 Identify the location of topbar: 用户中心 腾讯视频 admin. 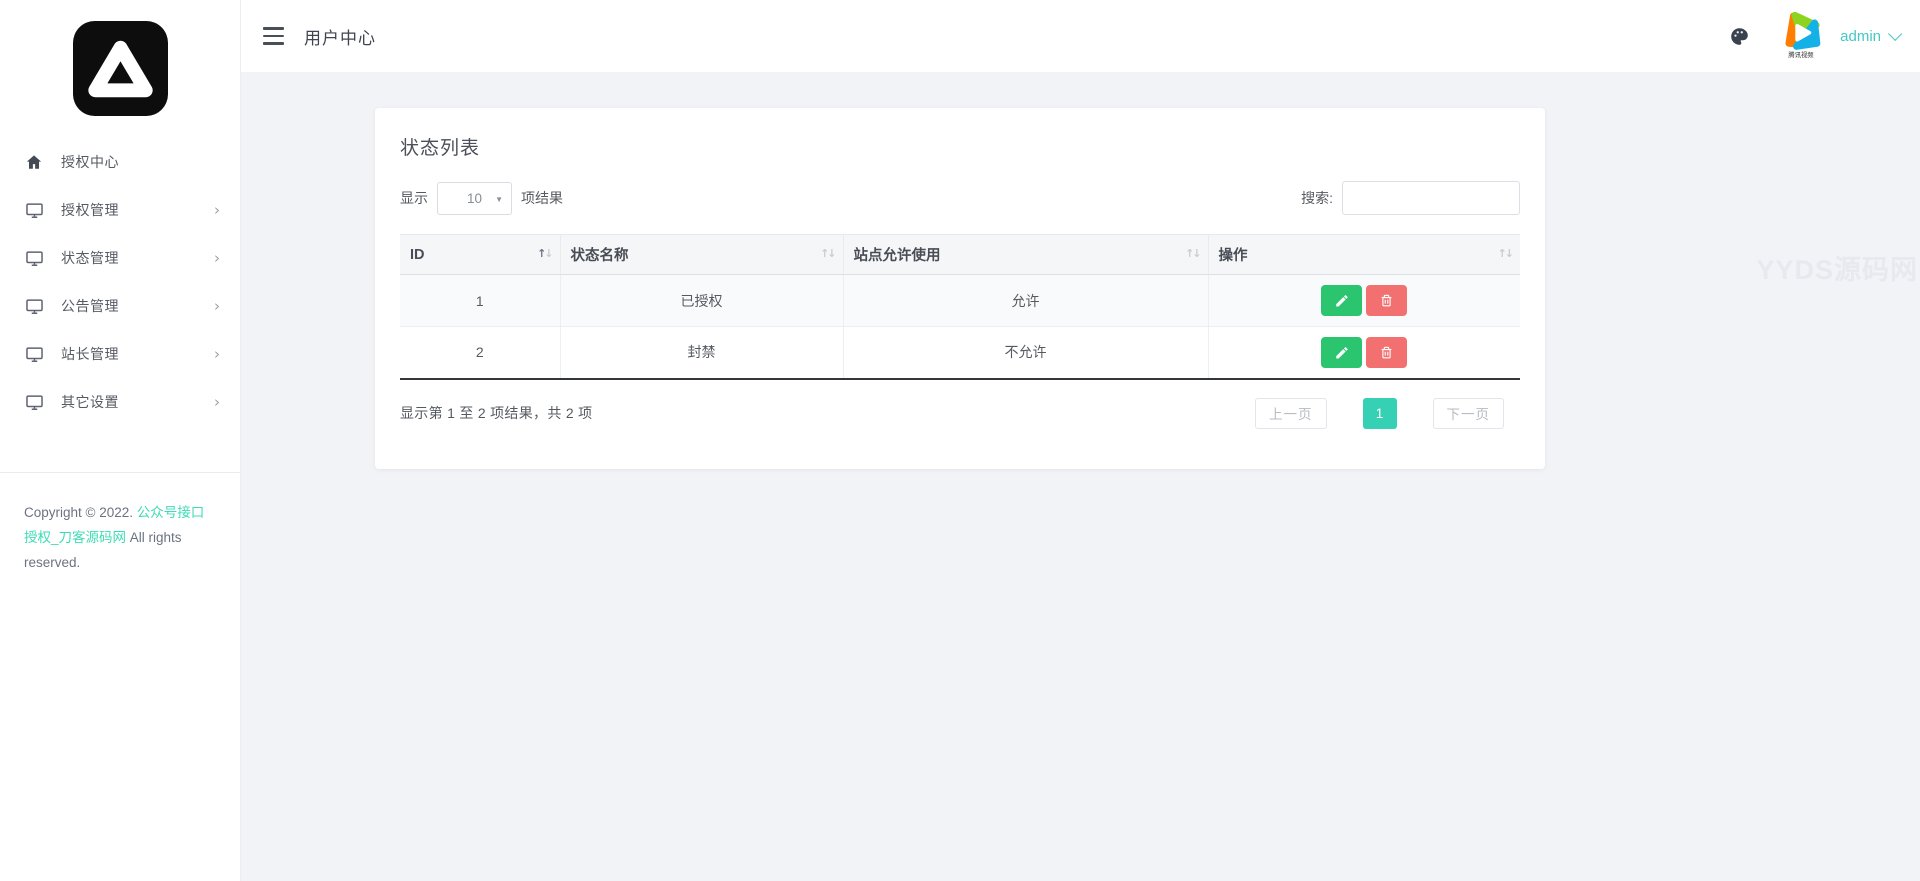
(1080, 36).